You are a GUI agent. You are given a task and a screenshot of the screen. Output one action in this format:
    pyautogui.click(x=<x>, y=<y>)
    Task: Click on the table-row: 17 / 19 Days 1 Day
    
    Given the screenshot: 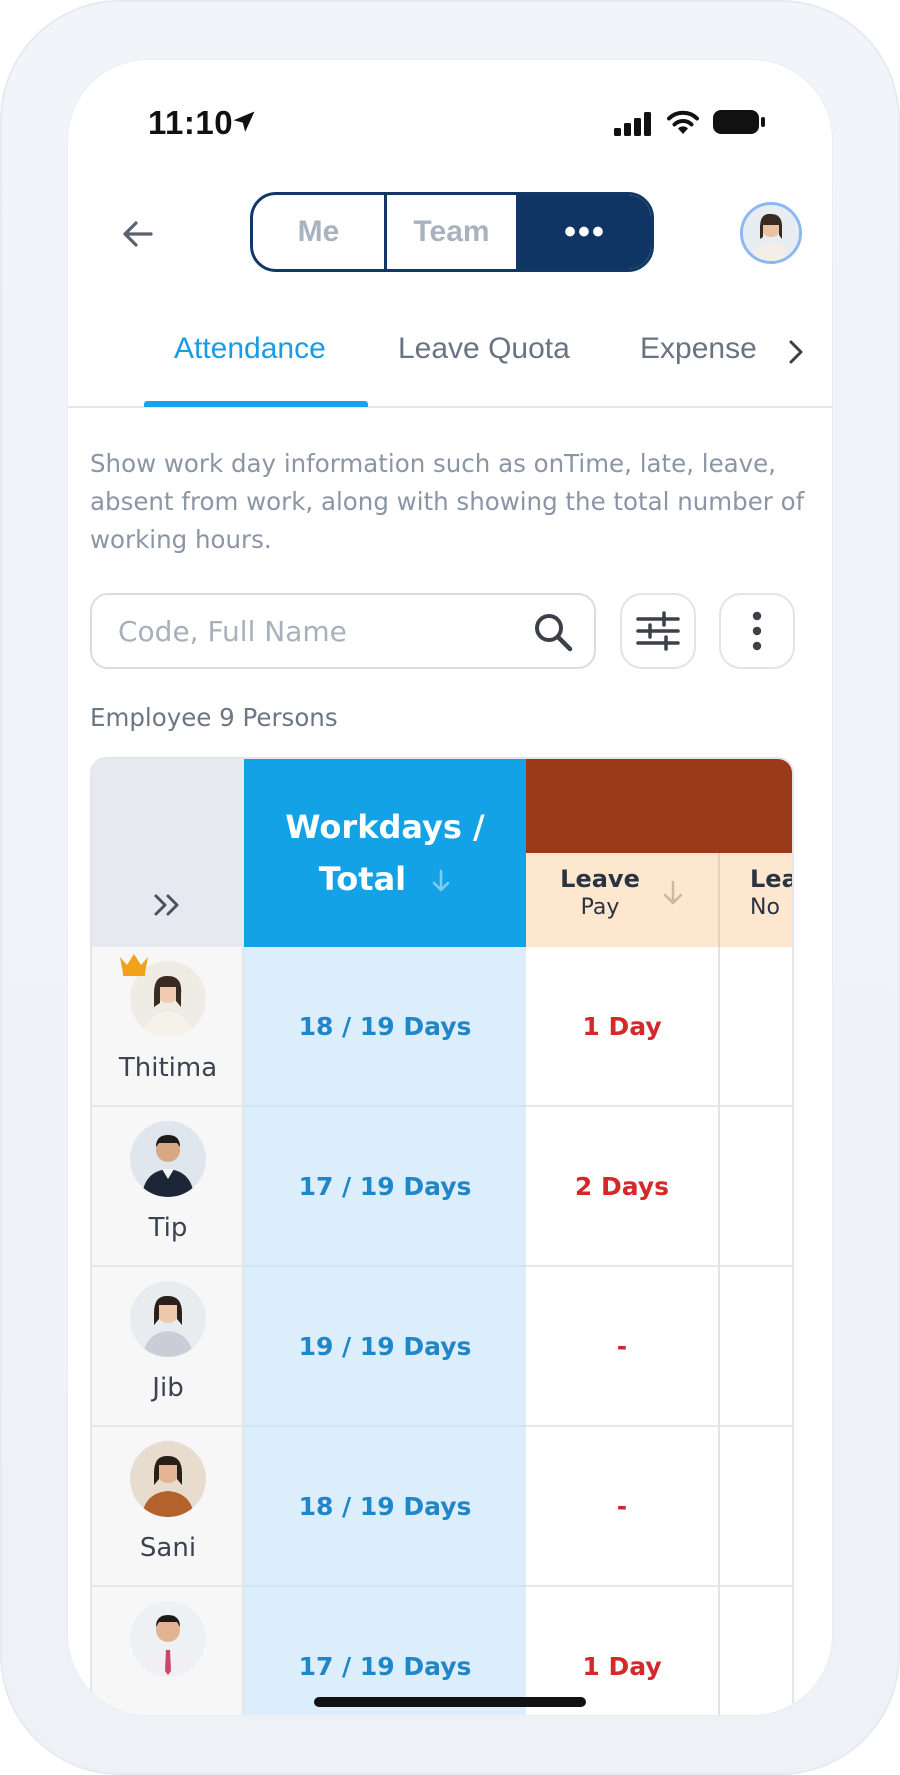 What is the action you would take?
    pyautogui.click(x=442, y=1651)
    